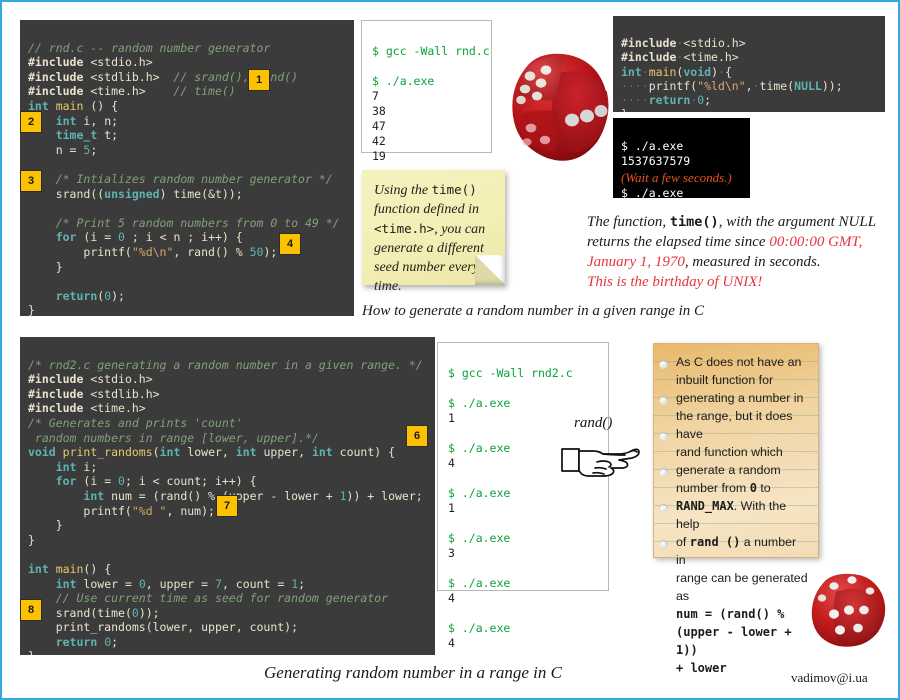  I want to click on terminal-out-2: 47, so click(379, 126).